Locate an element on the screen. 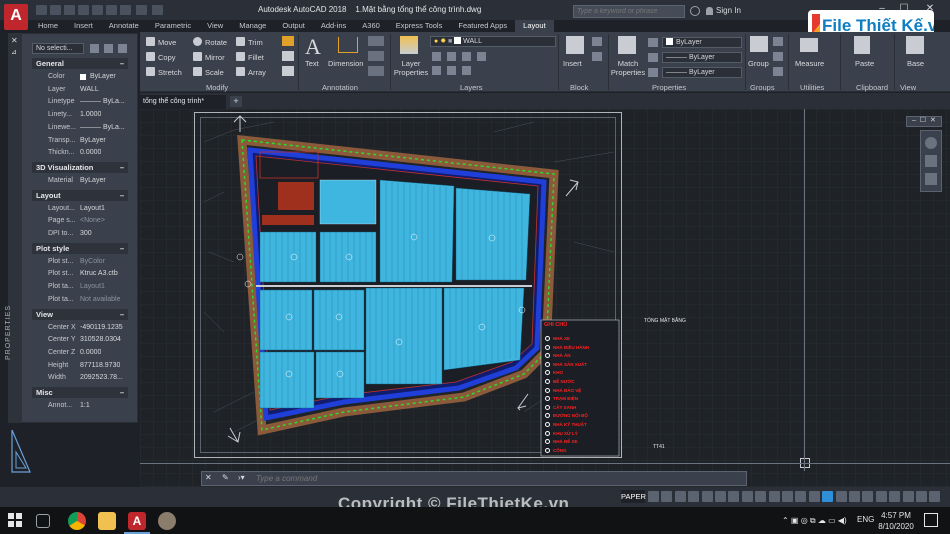 Image resolution: width=950 pixels, height=534 pixels. polar-toggle-icon is located at coordinates (694, 496).